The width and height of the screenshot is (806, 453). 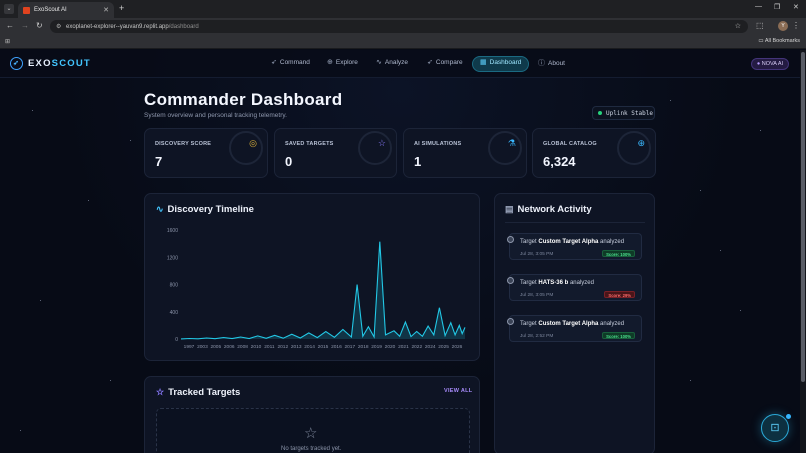 I want to click on activity-target: Custom Target Alpha, so click(x=568, y=242).